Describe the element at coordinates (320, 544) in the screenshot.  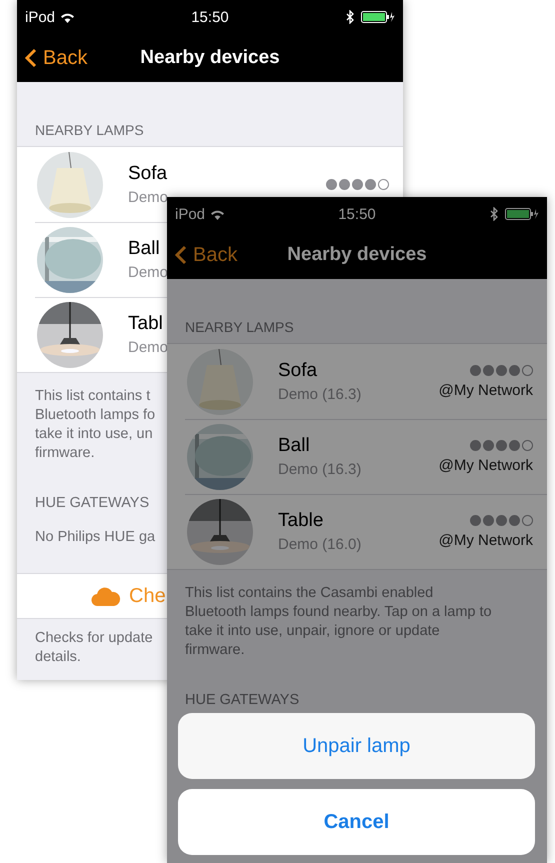
I see `lamp-detail: Demo (16.0)` at that location.